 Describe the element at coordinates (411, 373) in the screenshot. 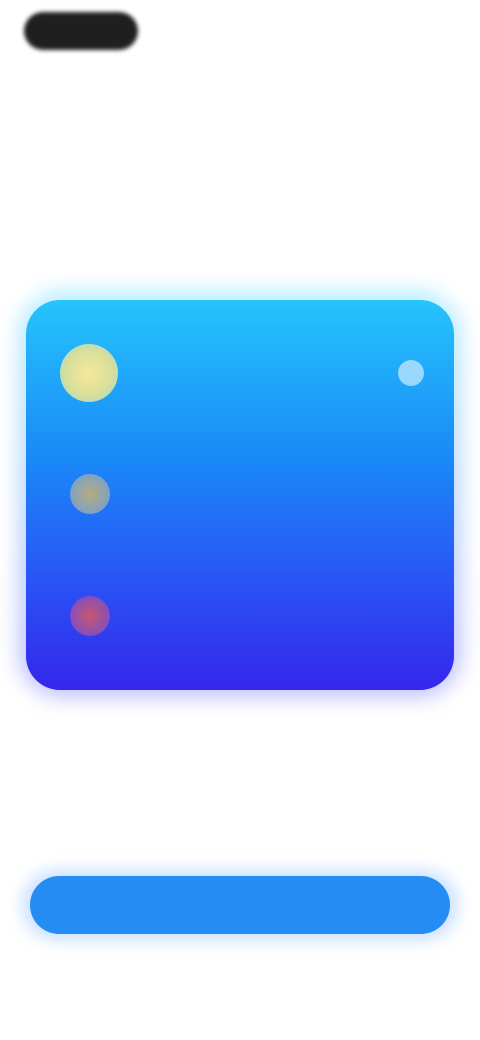

I see `more-icon` at that location.